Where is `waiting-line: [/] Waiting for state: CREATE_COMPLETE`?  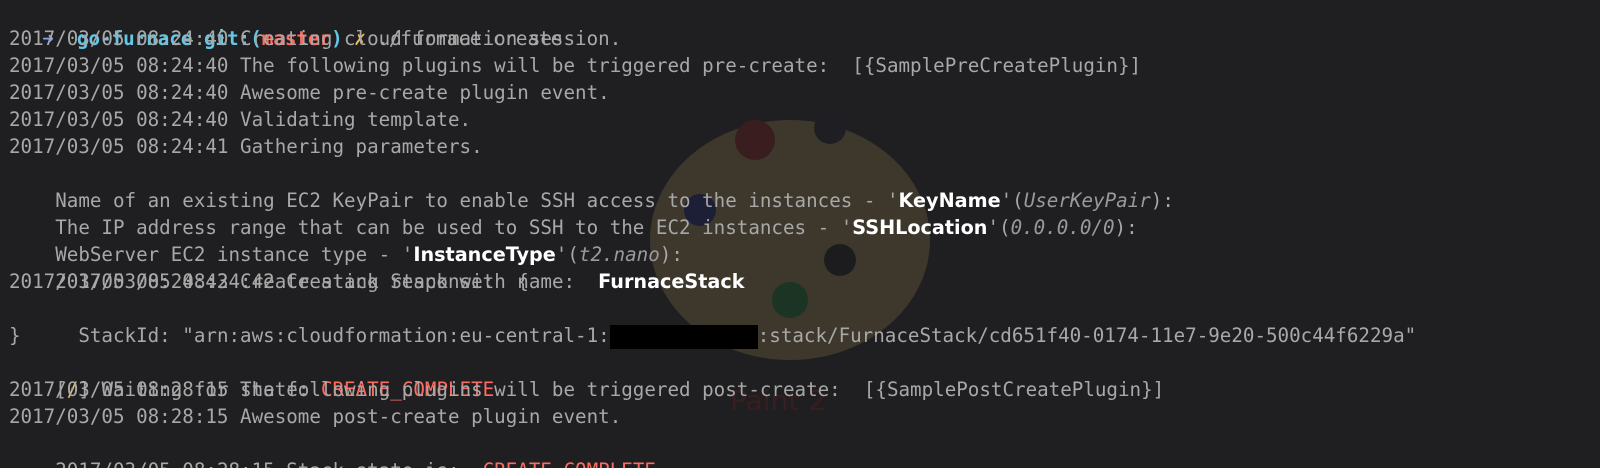
waiting-line: [/] Waiting for state: CREATE_COMPLETE is located at coordinates (251, 375).